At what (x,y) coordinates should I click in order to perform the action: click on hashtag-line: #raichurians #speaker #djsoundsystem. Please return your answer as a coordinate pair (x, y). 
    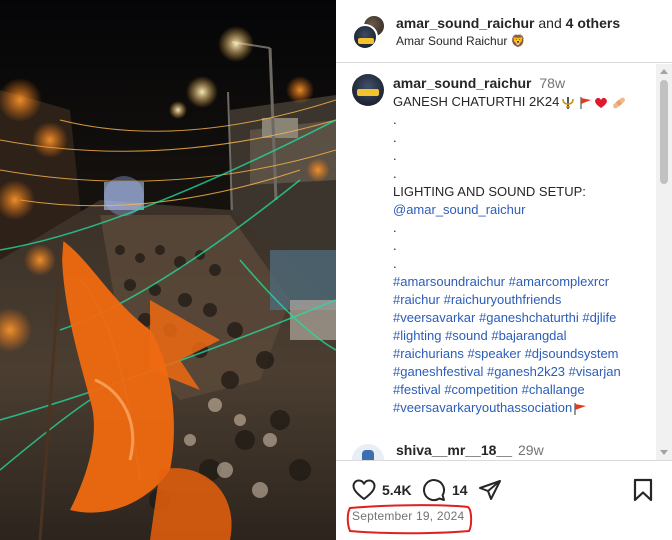
    Looking at the image, I should click on (524, 354).